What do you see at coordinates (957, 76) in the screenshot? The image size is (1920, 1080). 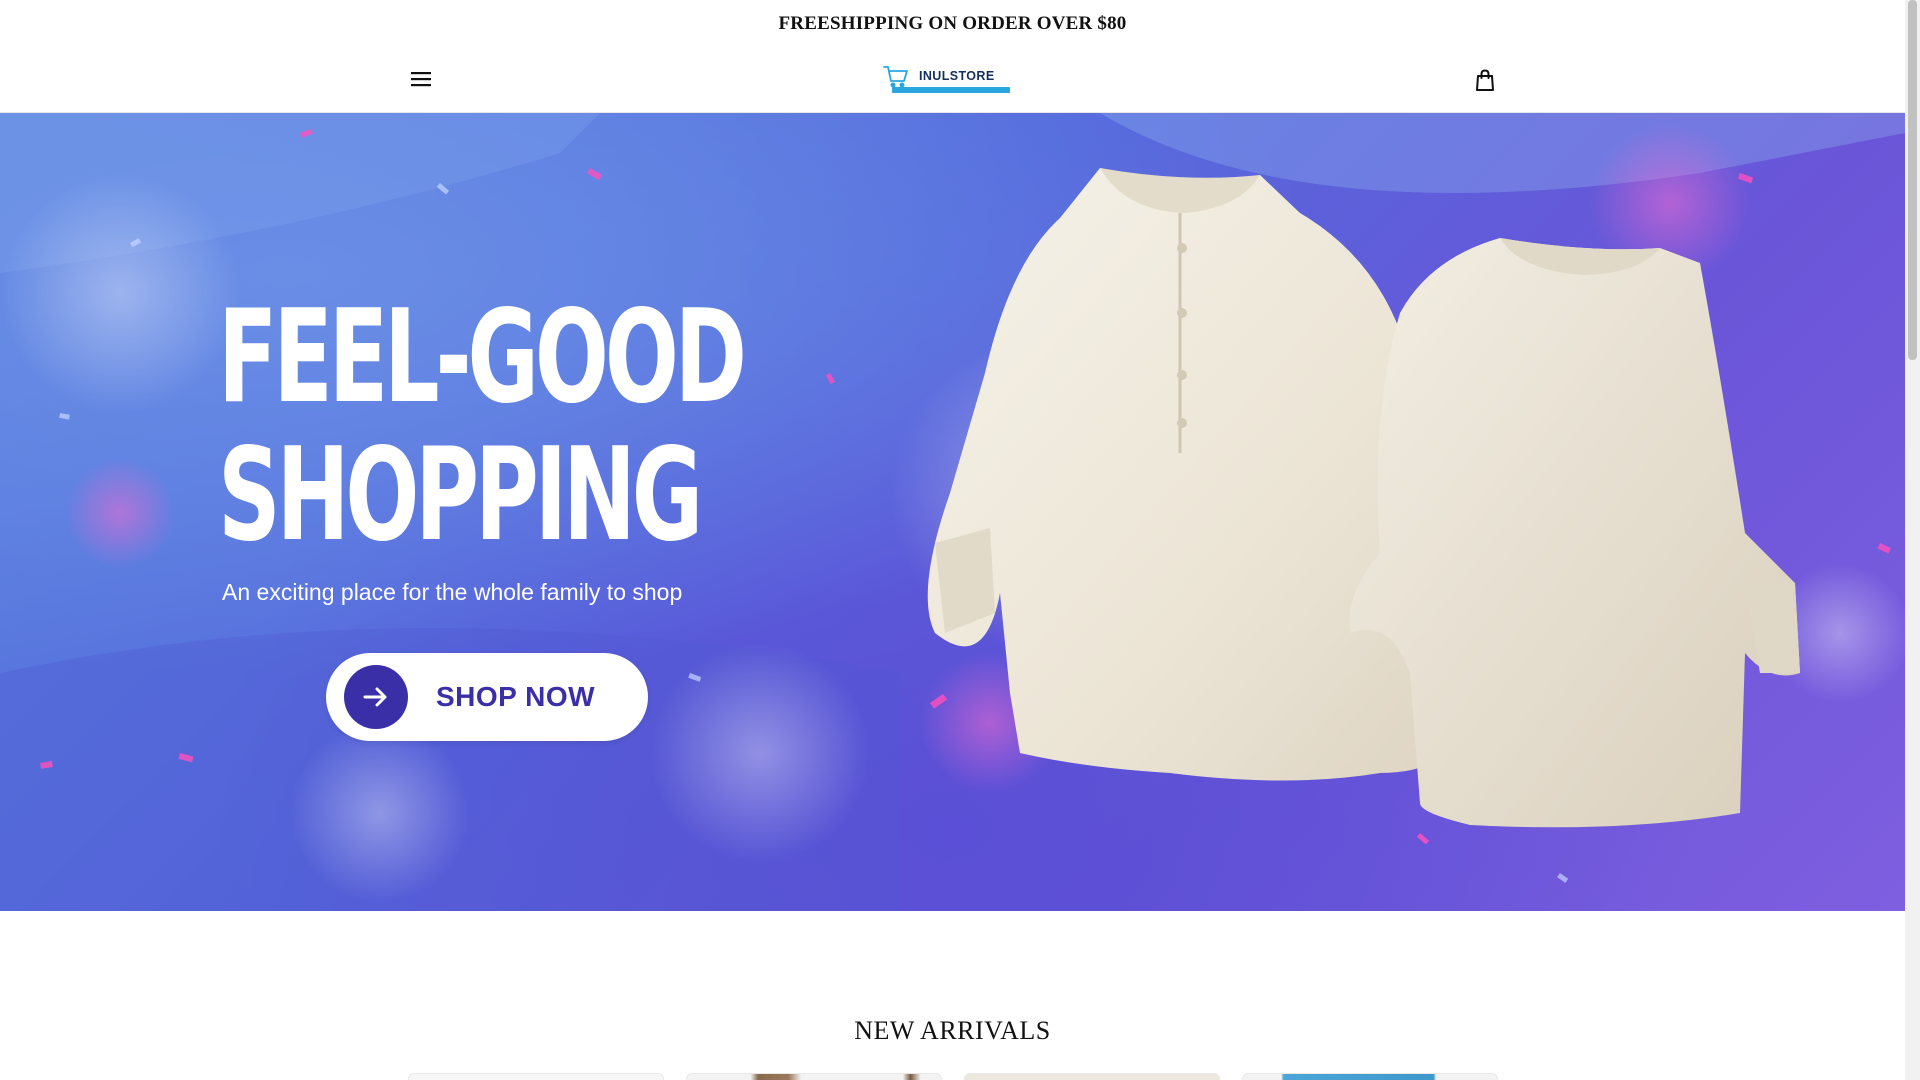 I see `logo-text: INULSTORE` at bounding box center [957, 76].